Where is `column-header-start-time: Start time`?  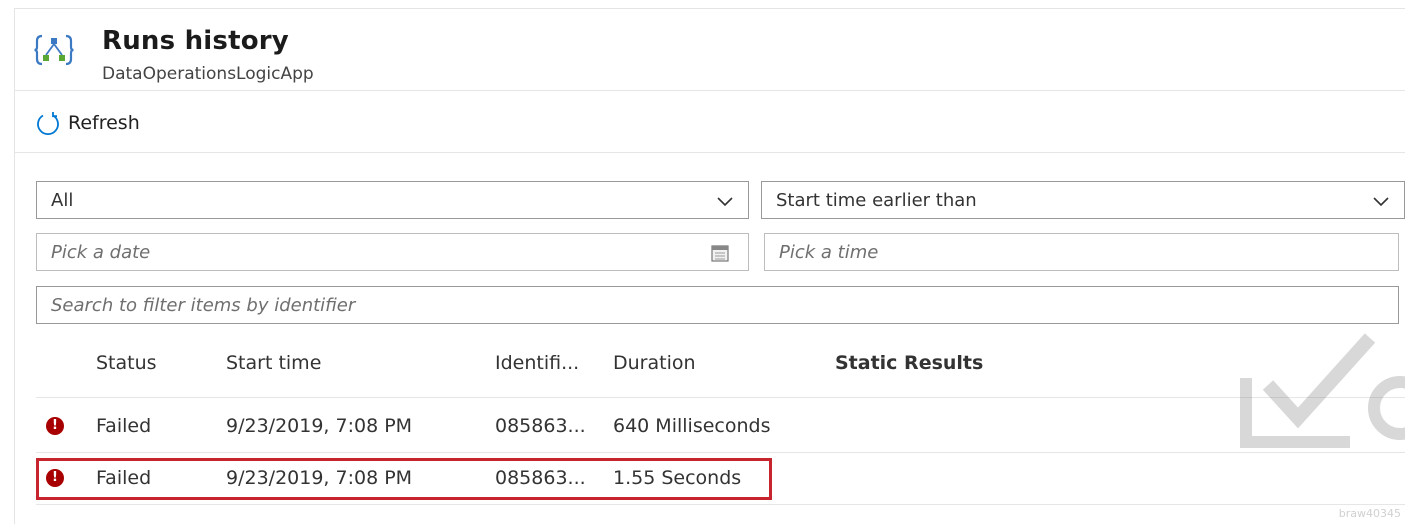
column-header-start-time: Start time is located at coordinates (273, 363).